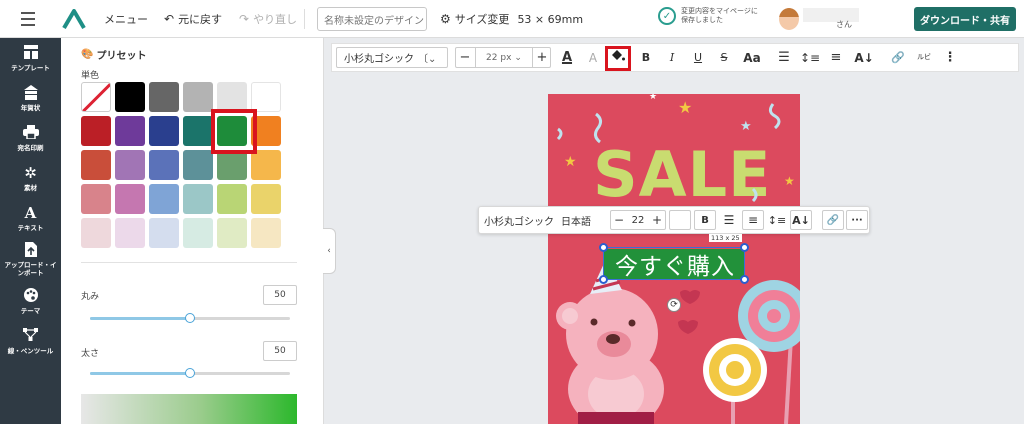 The width and height of the screenshot is (1024, 424). Describe the element at coordinates (30, 259) in the screenshot. I see `nav-item-upload: アップロード・インポート` at that location.